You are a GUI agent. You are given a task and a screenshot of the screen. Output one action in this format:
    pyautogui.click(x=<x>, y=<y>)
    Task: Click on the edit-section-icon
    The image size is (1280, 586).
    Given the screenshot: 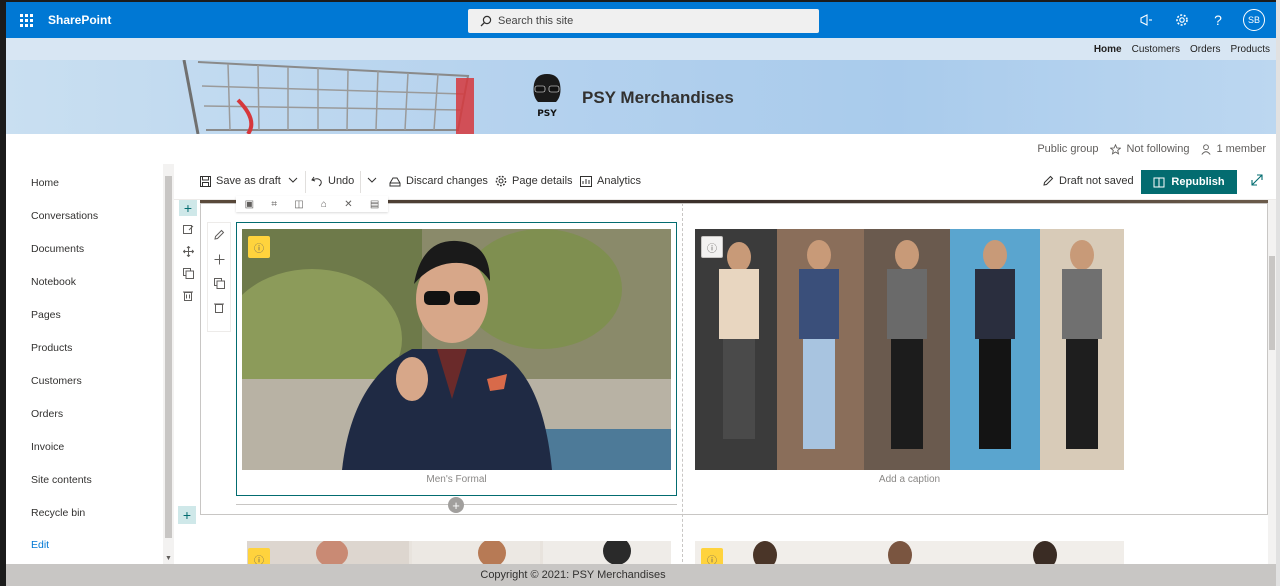 What is the action you would take?
    pyautogui.click(x=188, y=231)
    